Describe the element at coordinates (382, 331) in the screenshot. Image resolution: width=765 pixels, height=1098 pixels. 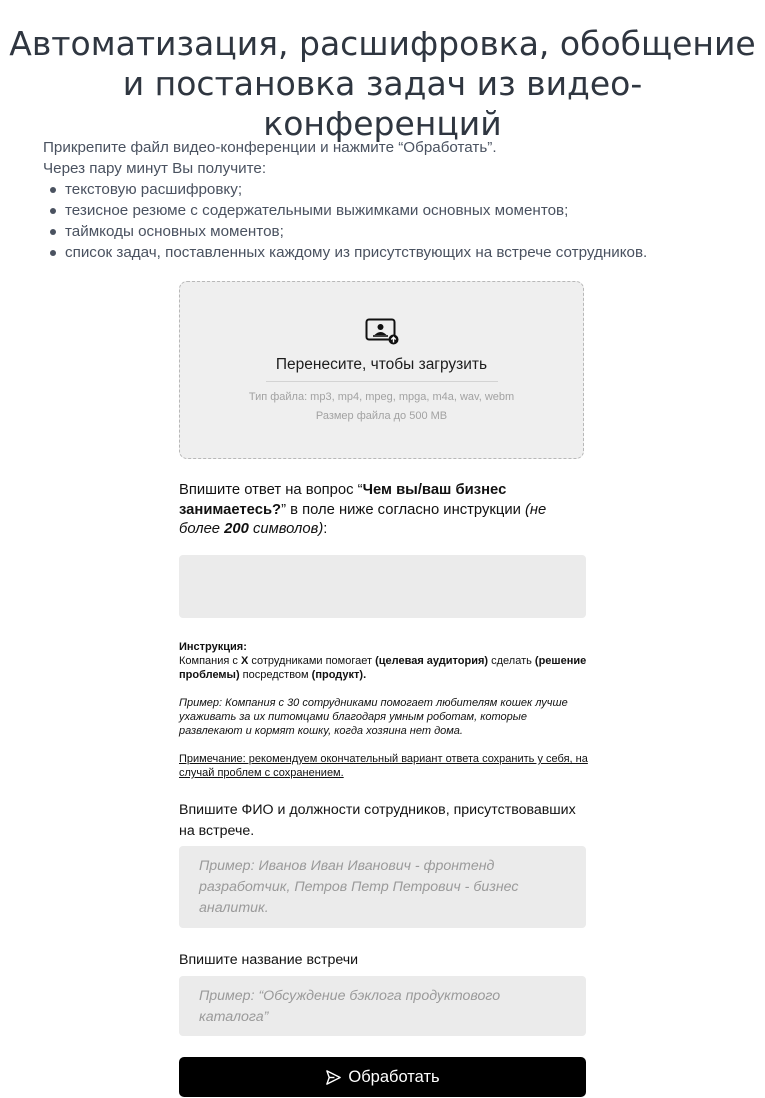
I see `video-upload-icon` at that location.